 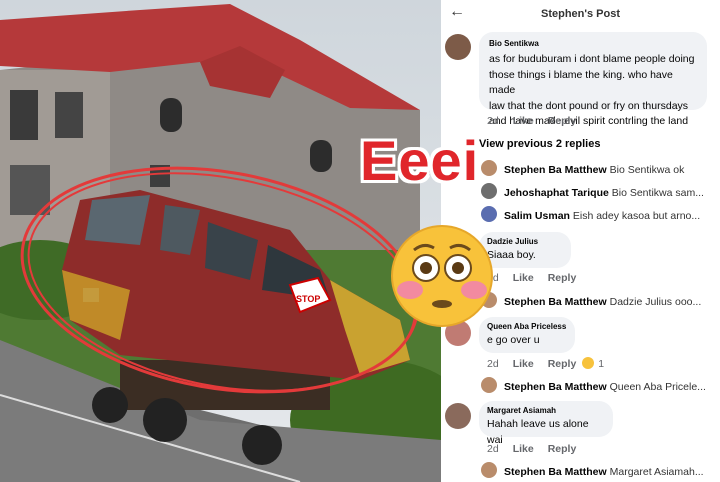 I want to click on comment-author: Dadzie Julius, so click(x=525, y=241).